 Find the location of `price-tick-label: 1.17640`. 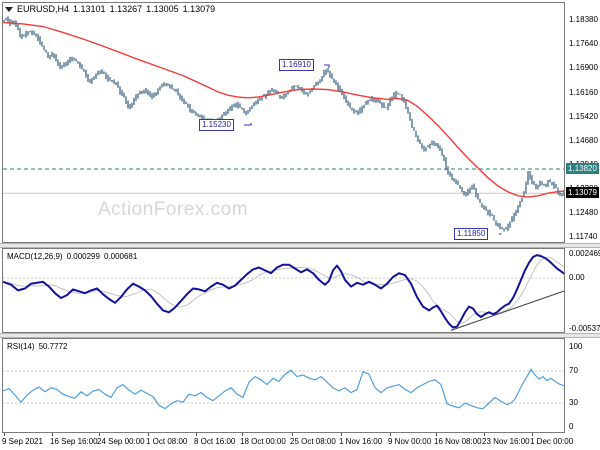

price-tick-label: 1.17640 is located at coordinates (583, 43).